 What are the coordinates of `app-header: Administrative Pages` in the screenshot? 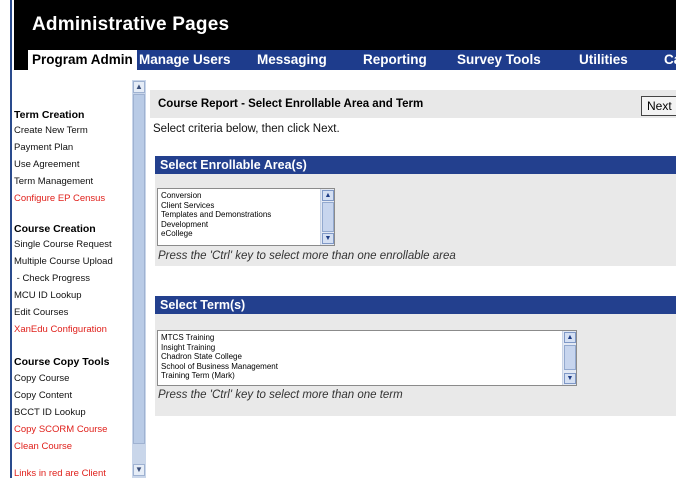 It's located at (345, 25).